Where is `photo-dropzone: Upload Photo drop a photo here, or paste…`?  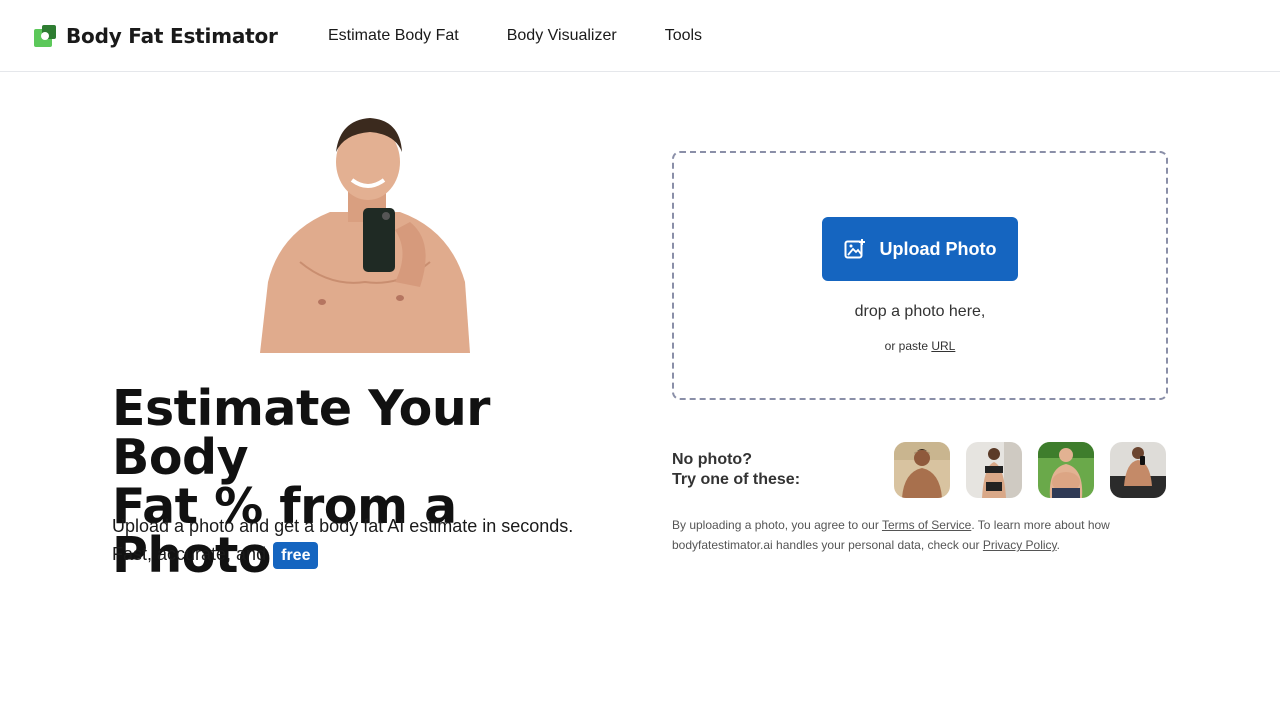 photo-dropzone: Upload Photo drop a photo here, or paste… is located at coordinates (920, 275).